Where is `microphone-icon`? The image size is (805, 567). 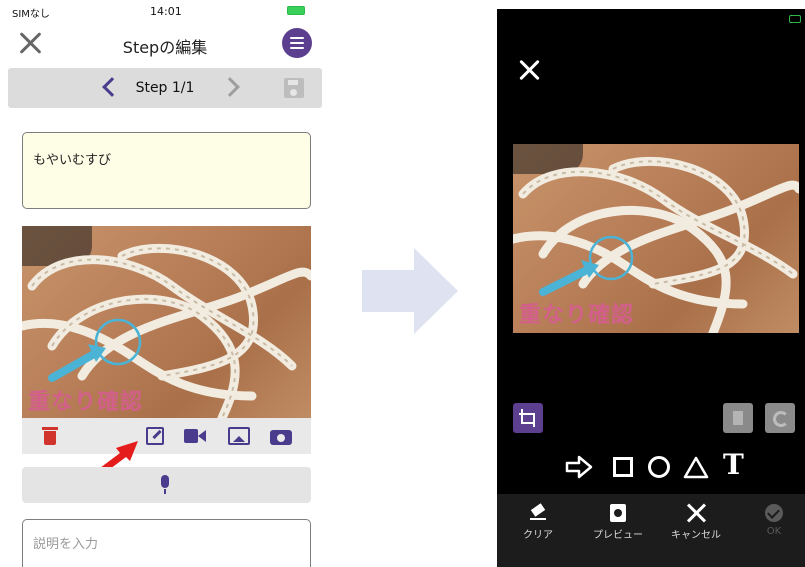
microphone-icon is located at coordinates (165, 485).